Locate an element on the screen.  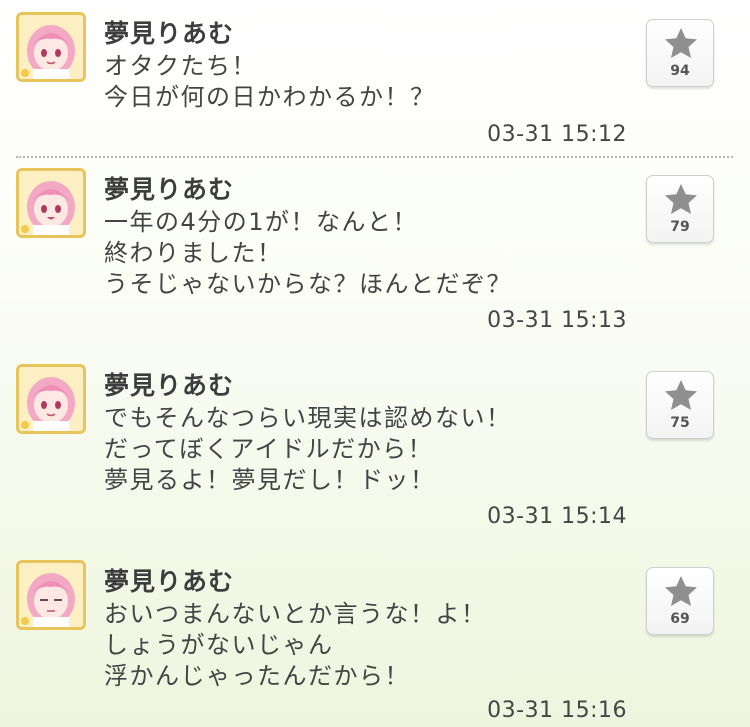
post-text-line: でもそんなつらい現実は認めない！ is located at coordinates (308, 418).